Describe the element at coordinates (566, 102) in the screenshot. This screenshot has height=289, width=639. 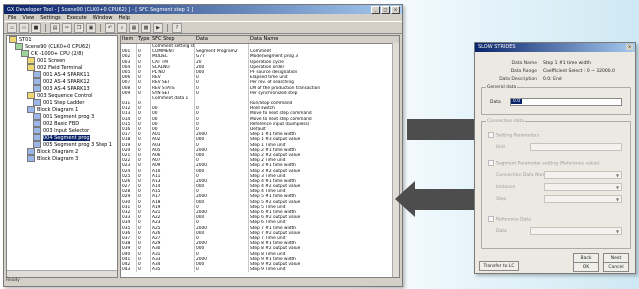
I see `data-input: 0.0` at that location.